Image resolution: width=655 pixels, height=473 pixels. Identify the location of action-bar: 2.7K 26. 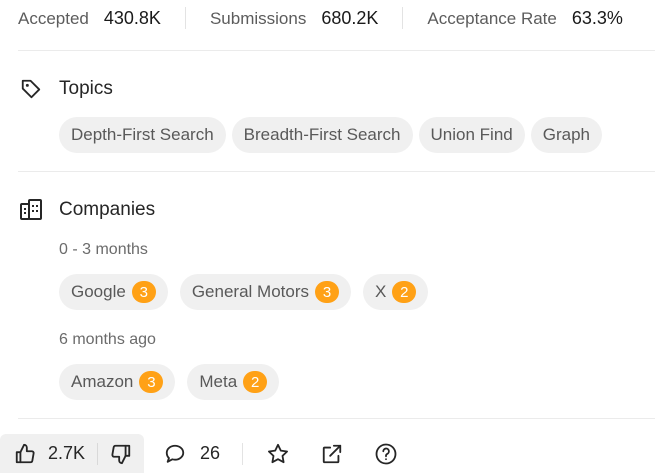
(327, 453).